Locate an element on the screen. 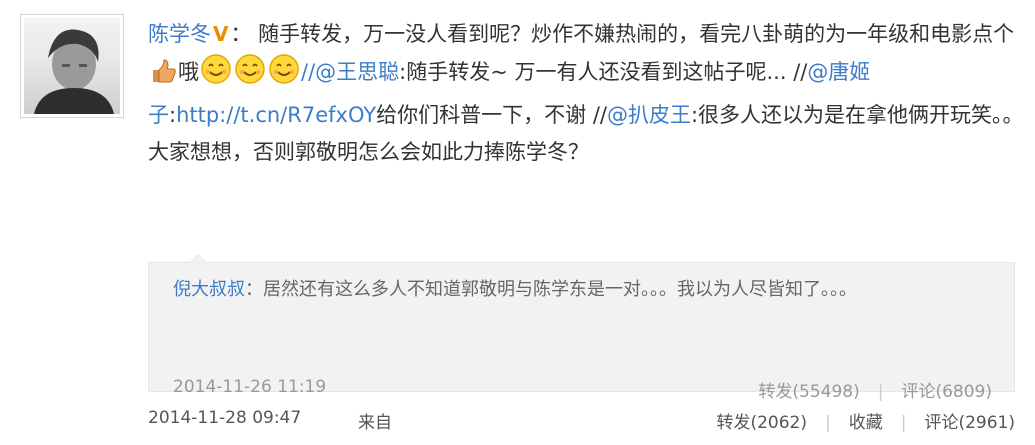 The width and height of the screenshot is (1035, 445). favorite-button: 收藏 is located at coordinates (866, 423).